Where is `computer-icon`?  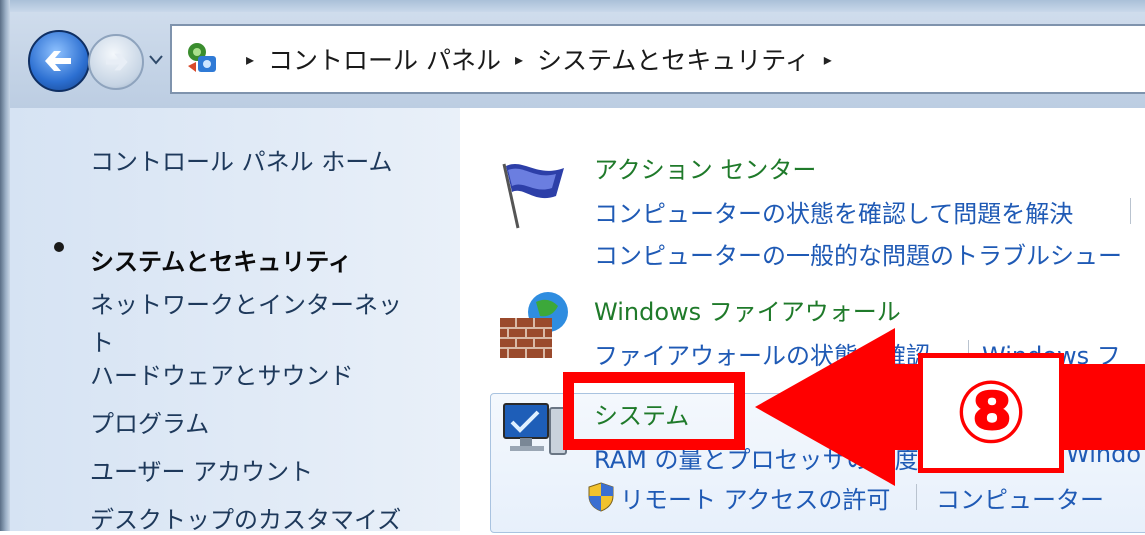
computer-icon is located at coordinates (535, 429).